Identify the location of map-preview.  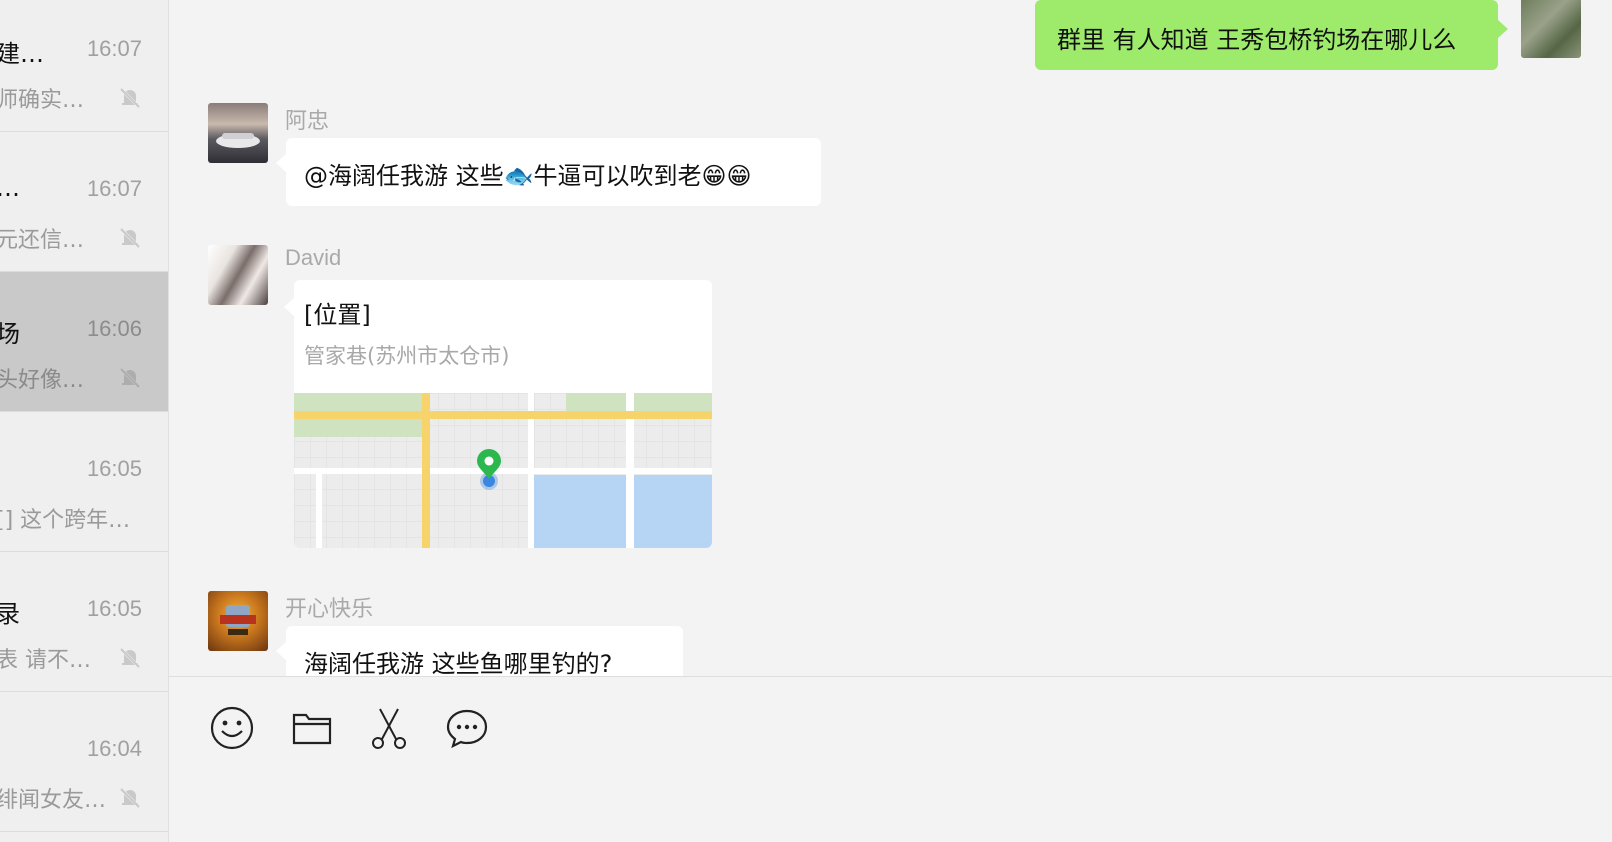
(503, 470).